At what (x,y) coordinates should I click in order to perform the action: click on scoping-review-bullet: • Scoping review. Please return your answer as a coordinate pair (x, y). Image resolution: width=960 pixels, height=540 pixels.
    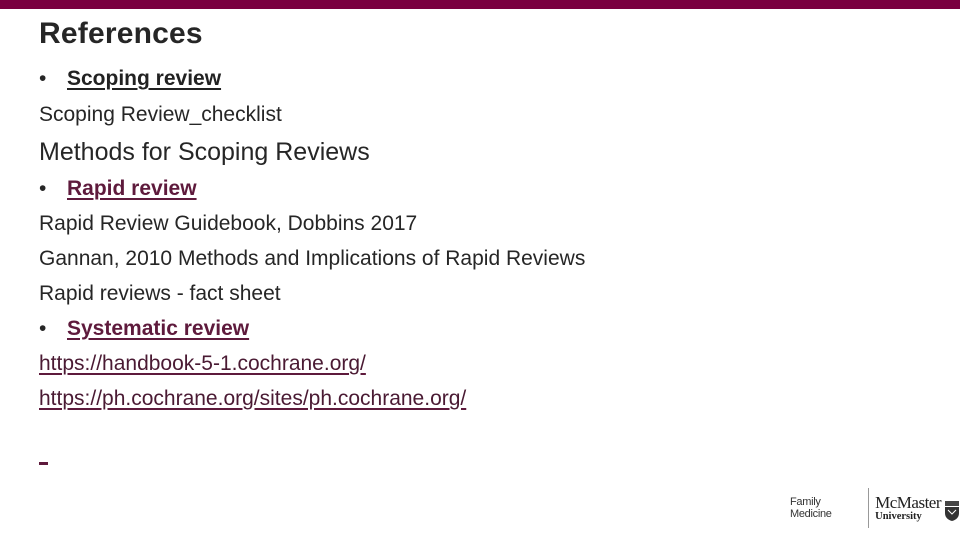
    Looking at the image, I should click on (130, 79).